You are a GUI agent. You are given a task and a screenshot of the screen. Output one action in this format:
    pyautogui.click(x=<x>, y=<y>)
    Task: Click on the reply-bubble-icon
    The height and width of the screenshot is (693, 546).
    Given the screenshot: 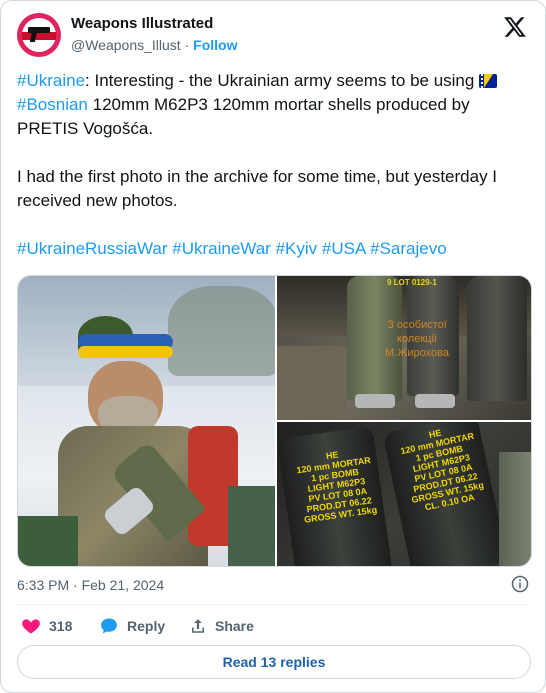 What is the action you would take?
    pyautogui.click(x=109, y=626)
    